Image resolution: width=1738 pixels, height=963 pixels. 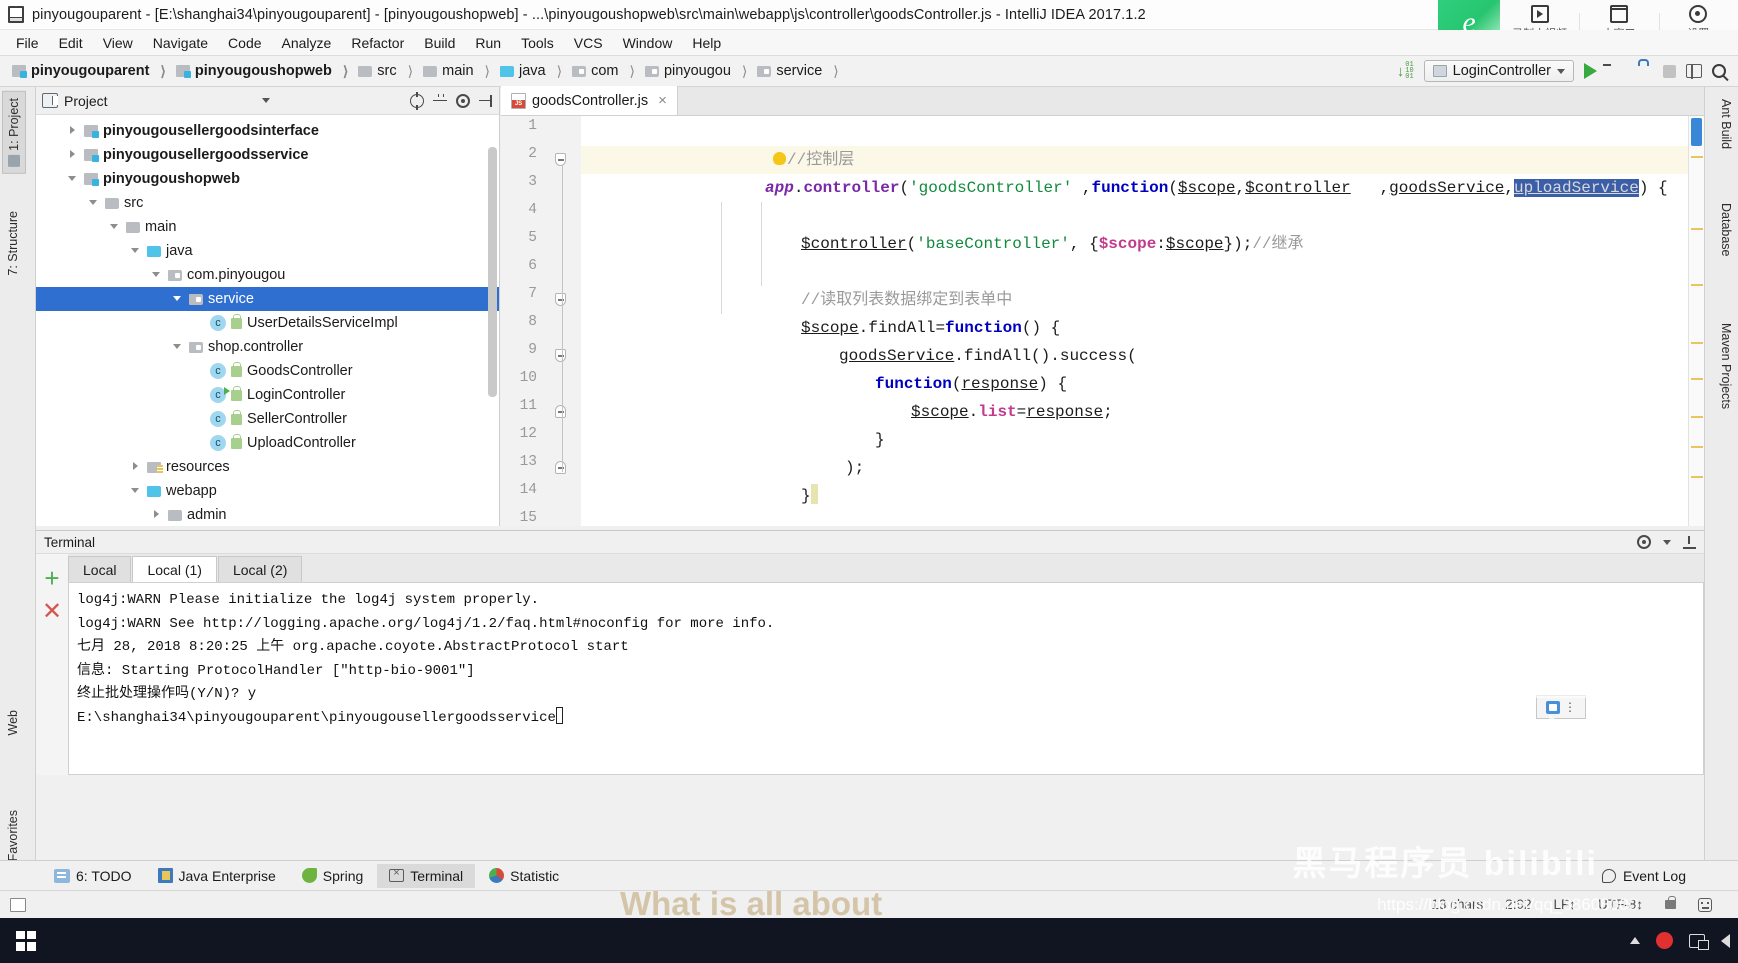 I want to click on rail-tab-web: Web, so click(x=13, y=722).